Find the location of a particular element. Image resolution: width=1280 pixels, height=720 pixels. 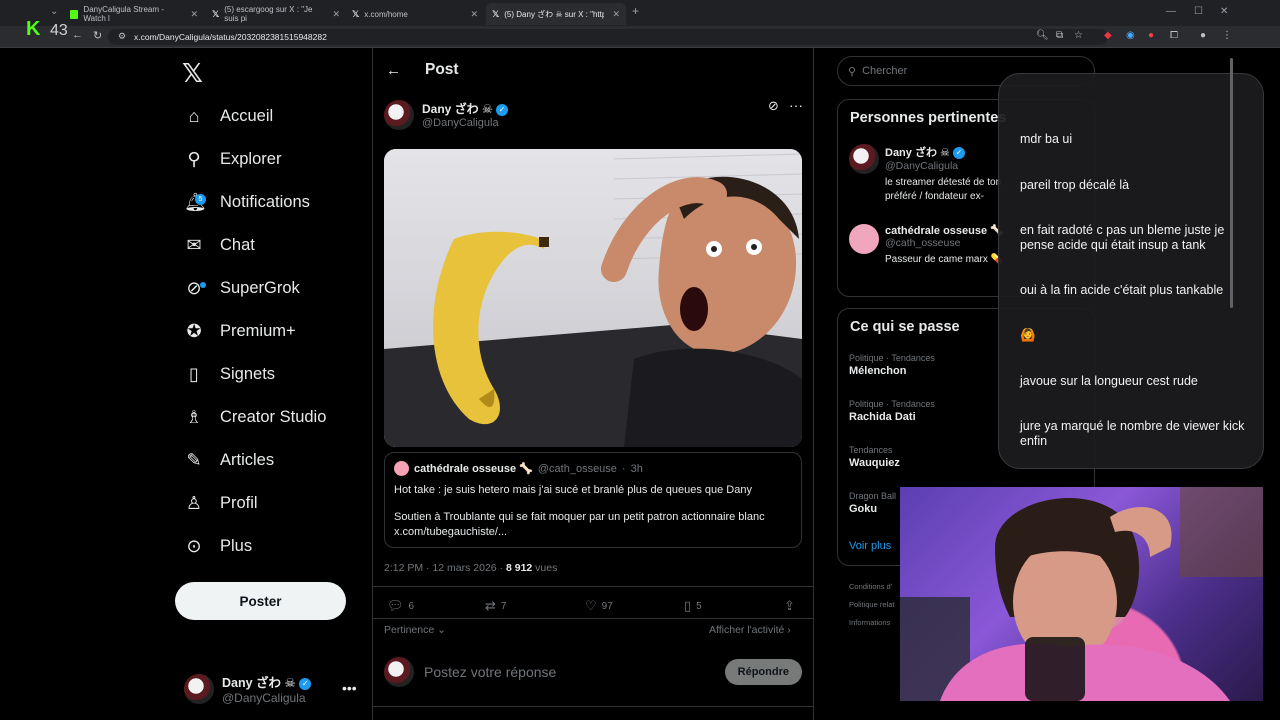

tab-x-dany: 𝕏 (5) Dany ざわ ☠ sur X : "https:/ ✕ is located at coordinates (556, 14).